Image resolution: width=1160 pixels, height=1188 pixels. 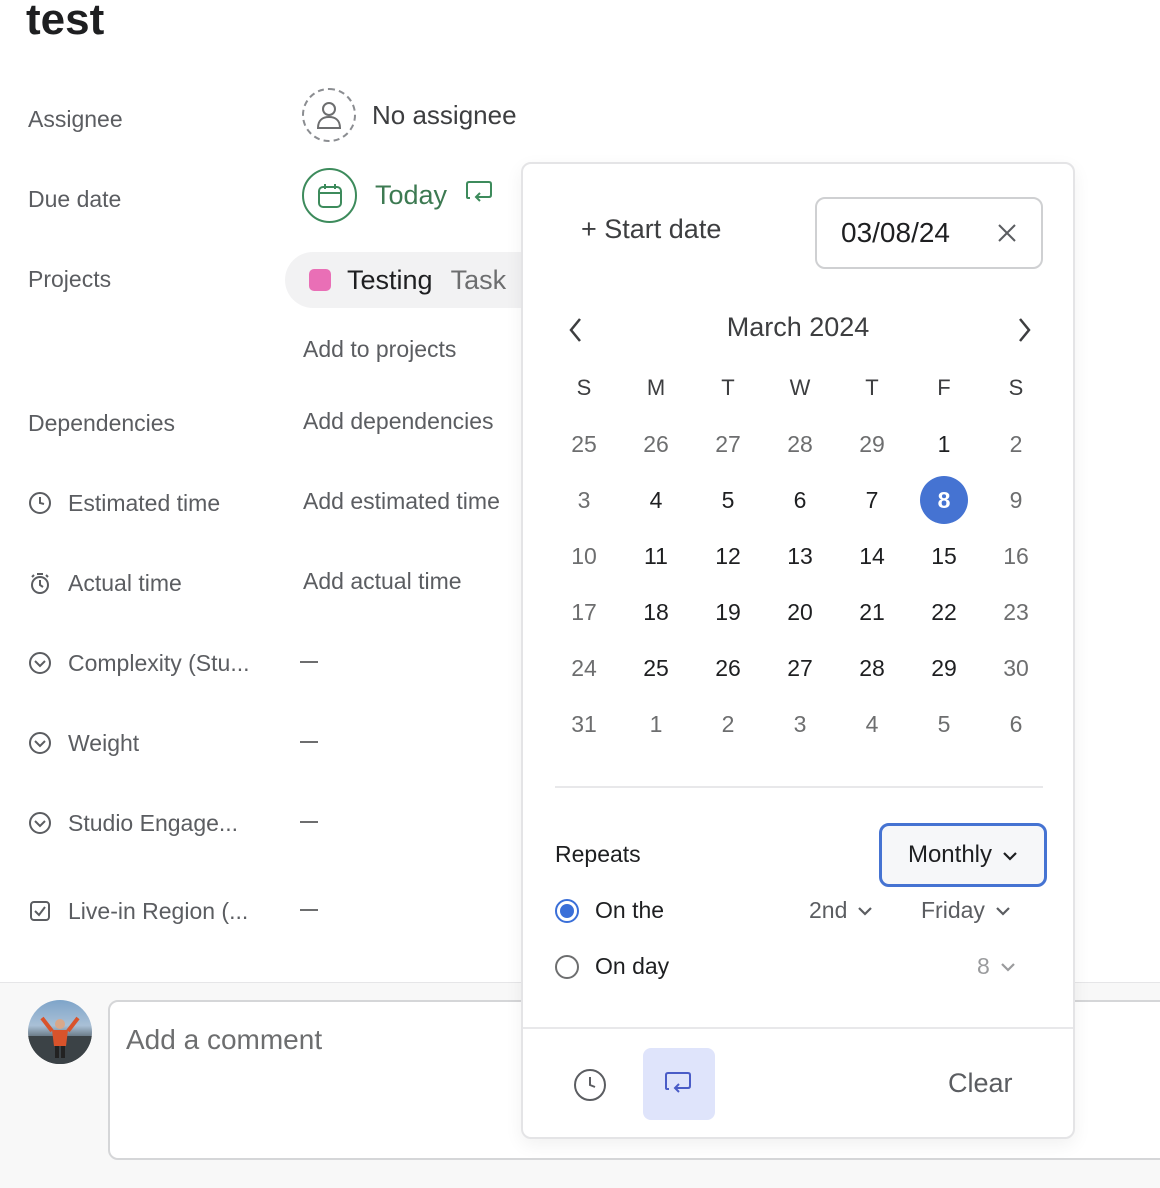 What do you see at coordinates (1016, 668) in the screenshot?
I see `calendar-day: 30` at bounding box center [1016, 668].